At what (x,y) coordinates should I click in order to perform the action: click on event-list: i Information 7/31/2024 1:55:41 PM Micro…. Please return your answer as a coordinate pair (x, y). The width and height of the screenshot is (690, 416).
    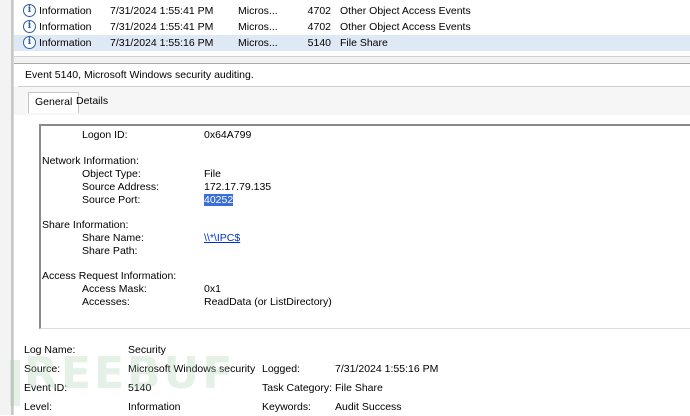
    Looking at the image, I should click on (352, 26).